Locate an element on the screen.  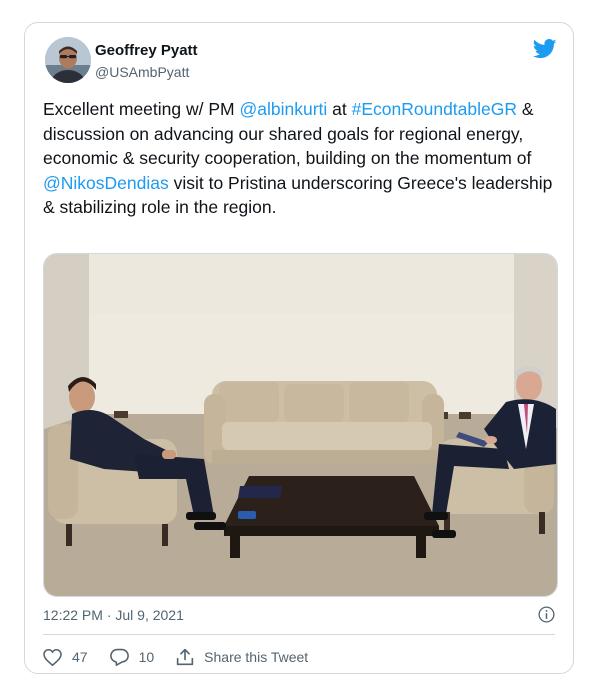
reply-icon is located at coordinates (119, 657).